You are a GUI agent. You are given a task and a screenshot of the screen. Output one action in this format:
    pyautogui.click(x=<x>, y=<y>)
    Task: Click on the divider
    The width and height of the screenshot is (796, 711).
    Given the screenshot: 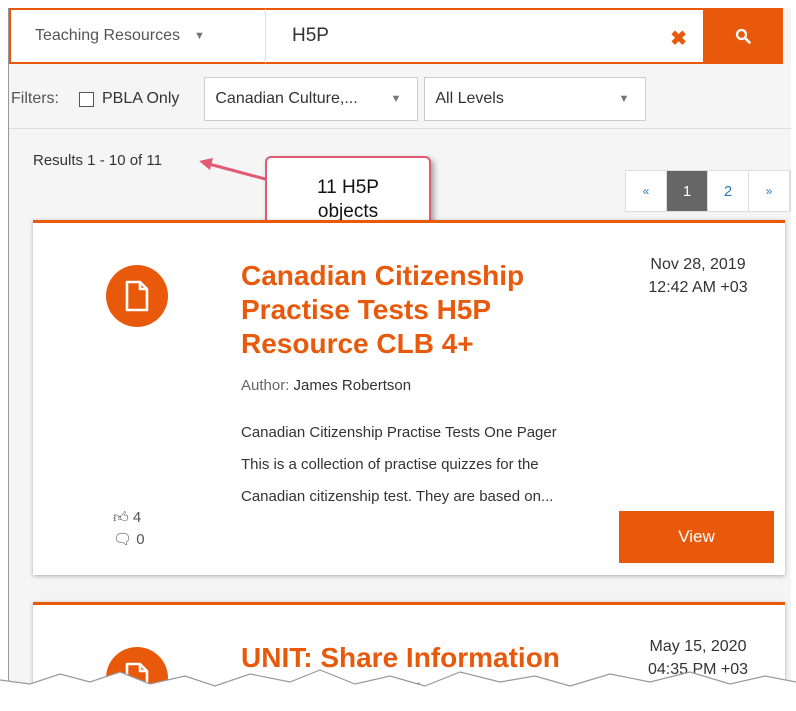 What is the action you would take?
    pyautogui.click(x=400, y=128)
    